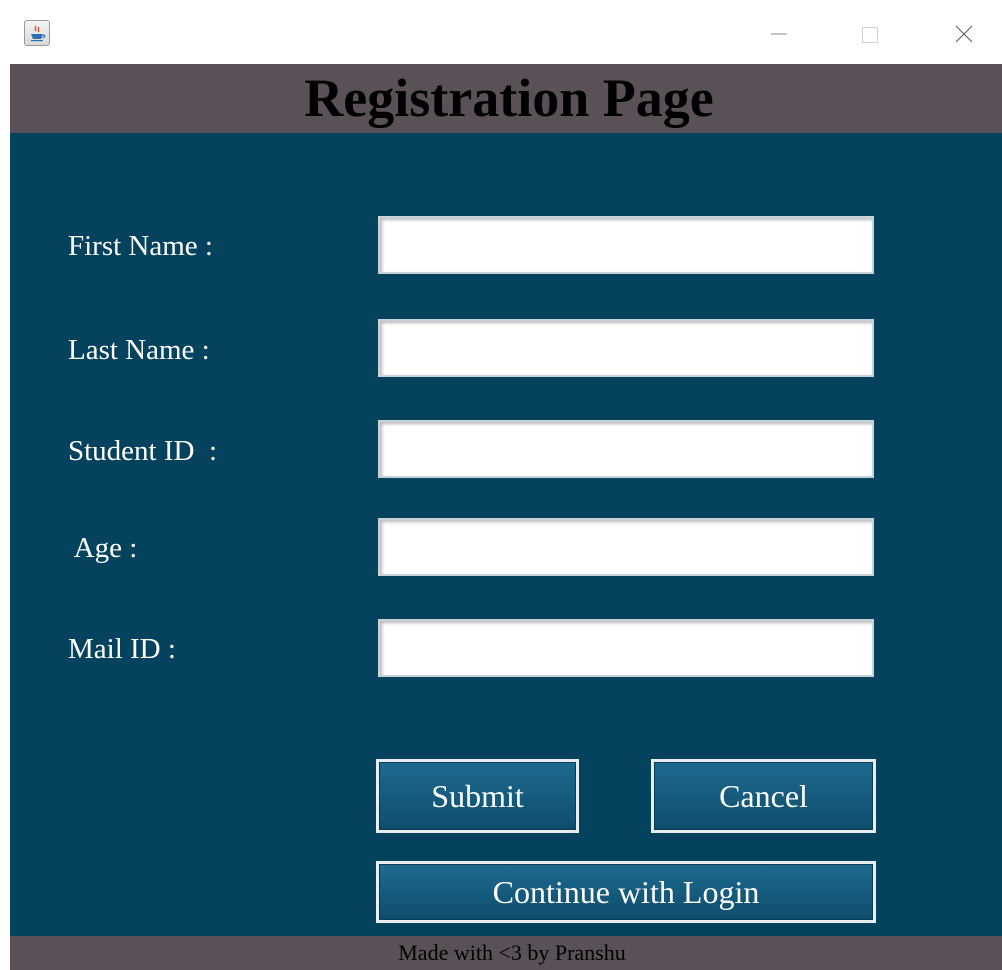 Image resolution: width=1002 pixels, height=970 pixels. I want to click on mail-id-label: Mail ID :, so click(122, 649).